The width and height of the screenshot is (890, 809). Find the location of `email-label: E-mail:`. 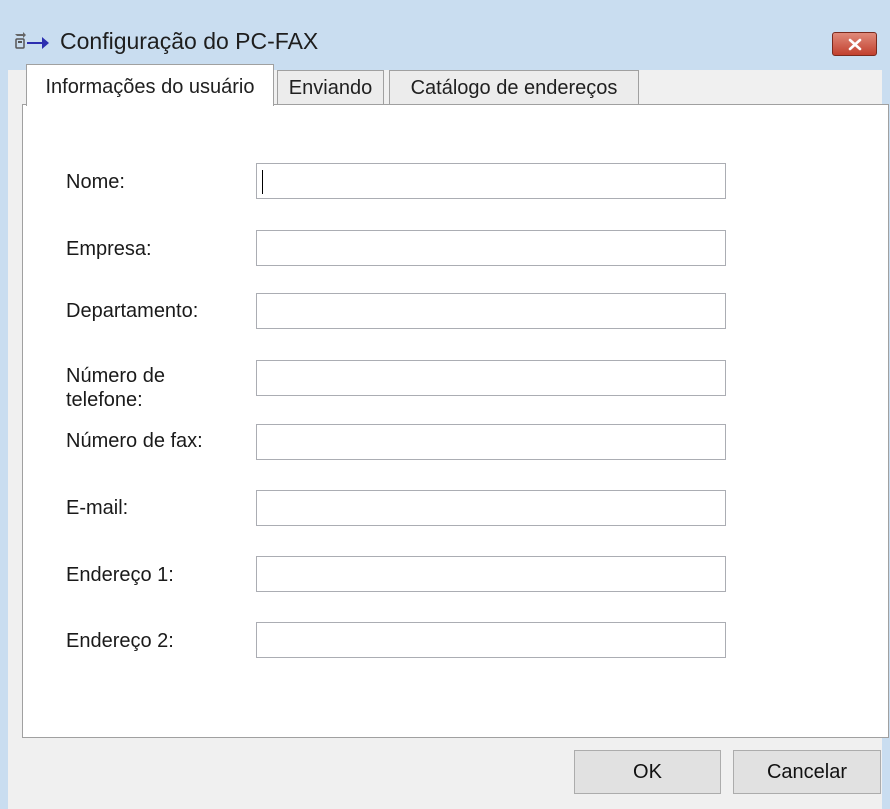

email-label: E-mail: is located at coordinates (97, 508).